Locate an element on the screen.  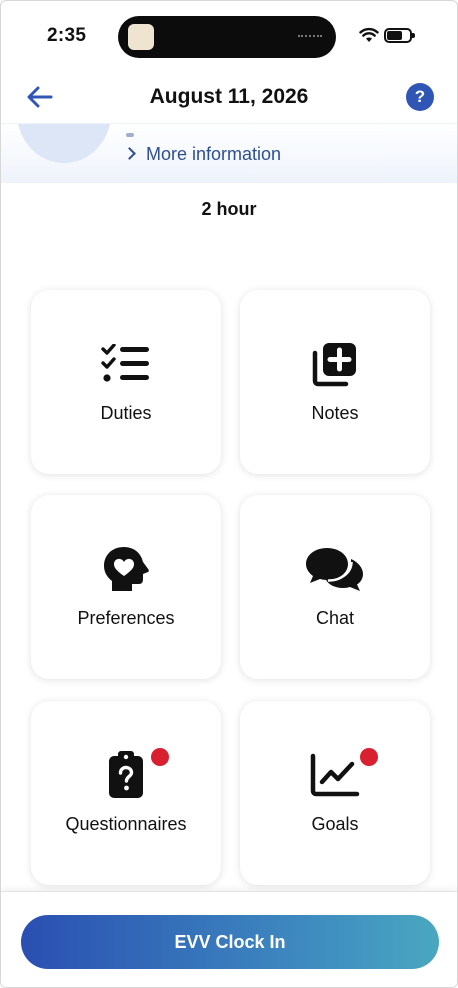
notes-add-icon is located at coordinates (334, 365).